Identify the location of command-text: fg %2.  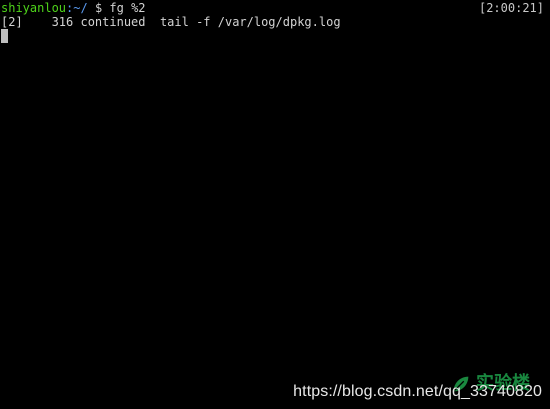
(127, 8).